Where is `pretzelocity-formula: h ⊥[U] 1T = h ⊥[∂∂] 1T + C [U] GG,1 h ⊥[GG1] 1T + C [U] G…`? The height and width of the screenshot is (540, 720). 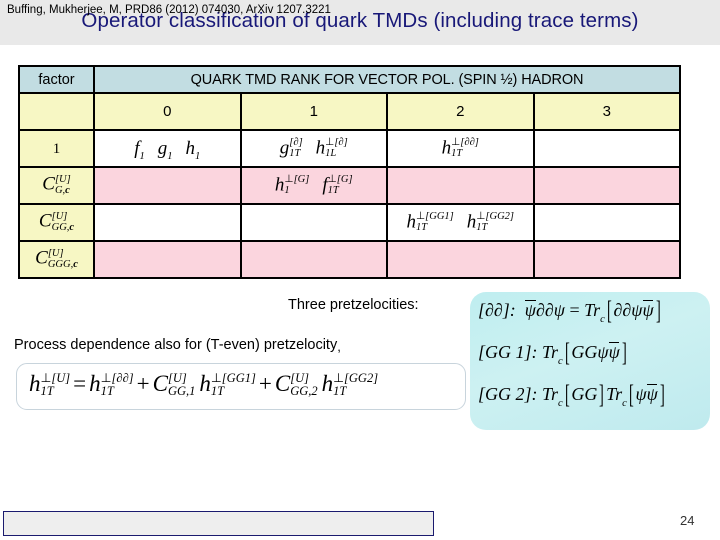
pretzelocity-formula: h ⊥[U] 1T = h ⊥[∂∂] 1T + C [U] GG,1 h ⊥[GG1] 1T + C [U] G… is located at coordinates (204, 385).